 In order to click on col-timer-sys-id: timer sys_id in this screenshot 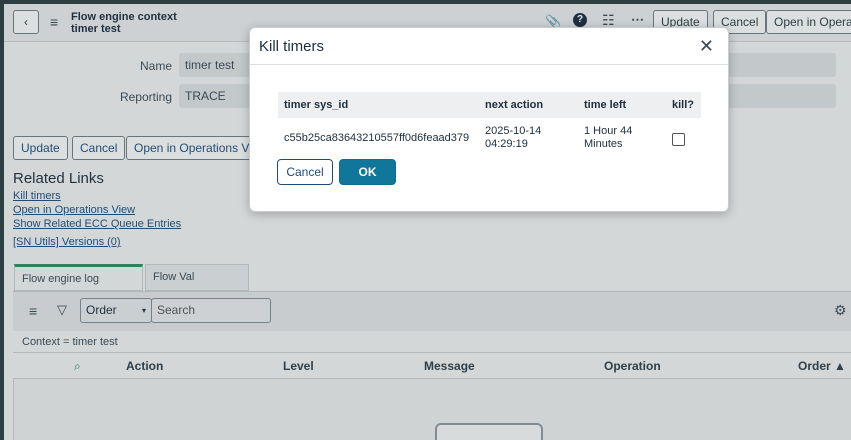, I will do `click(316, 105)`.